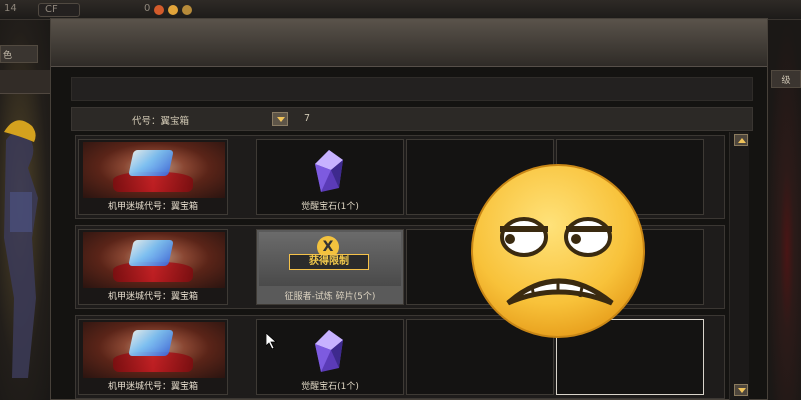 The width and height of the screenshot is (801, 400). Describe the element at coordinates (329, 262) in the screenshot. I see `badge-text: 获得限制` at that location.